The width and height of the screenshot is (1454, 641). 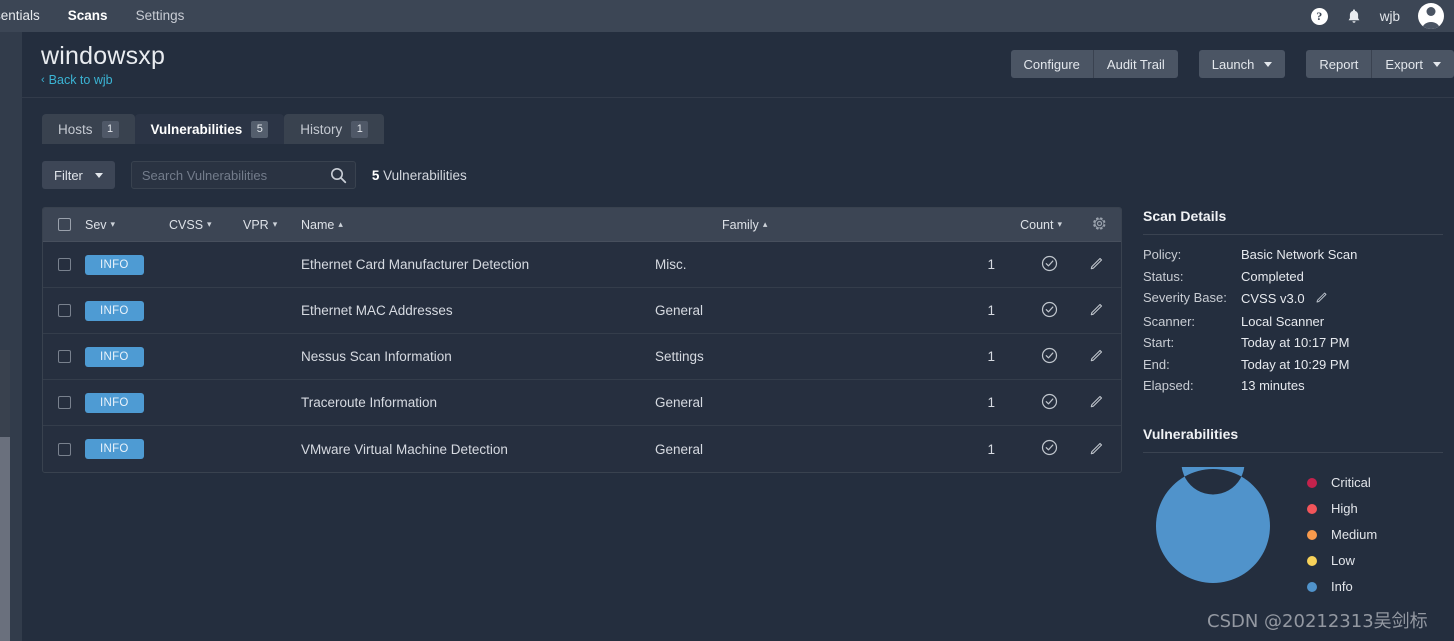 What do you see at coordinates (1342, 560) in the screenshot?
I see `legend-item-low: Low` at bounding box center [1342, 560].